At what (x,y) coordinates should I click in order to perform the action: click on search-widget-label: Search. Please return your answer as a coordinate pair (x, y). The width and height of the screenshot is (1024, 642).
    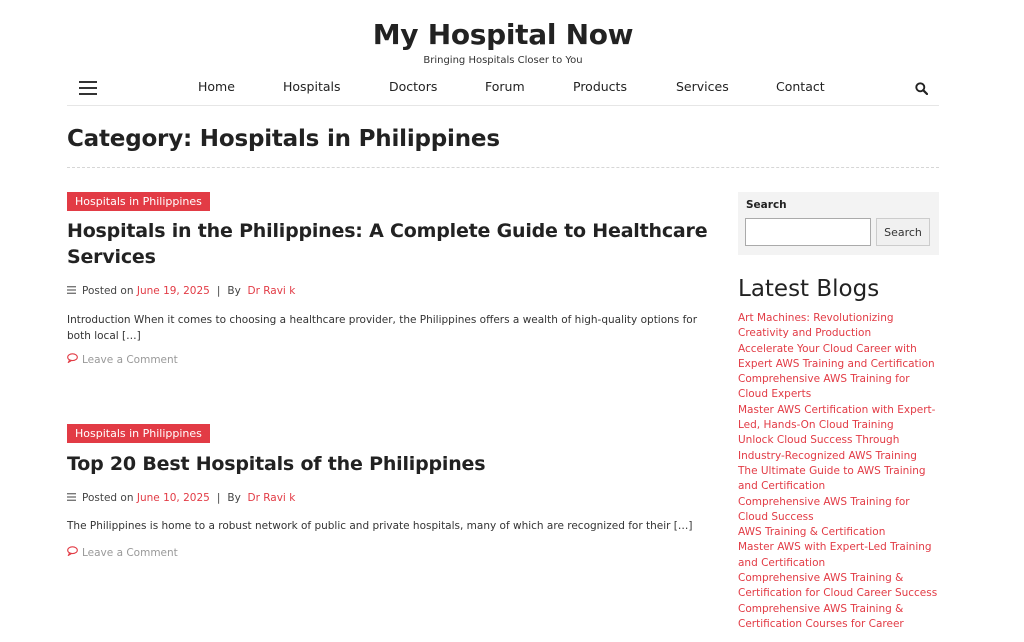
    Looking at the image, I should click on (766, 205).